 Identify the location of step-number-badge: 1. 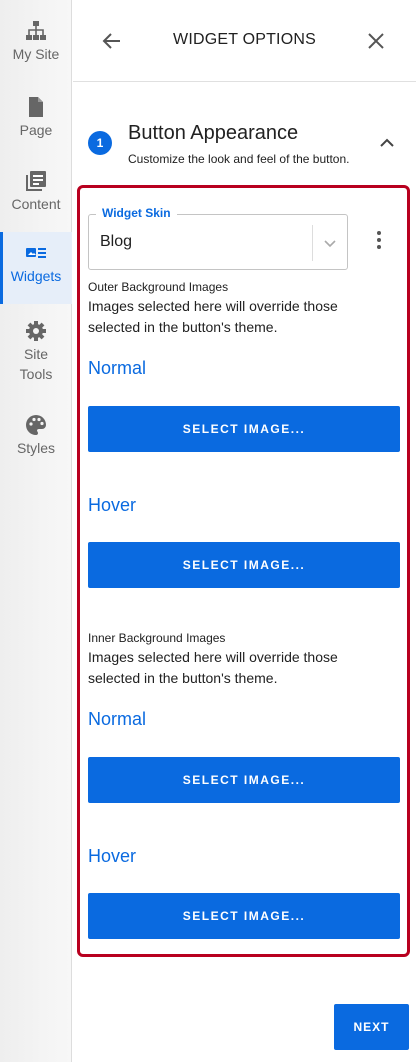
(100, 143).